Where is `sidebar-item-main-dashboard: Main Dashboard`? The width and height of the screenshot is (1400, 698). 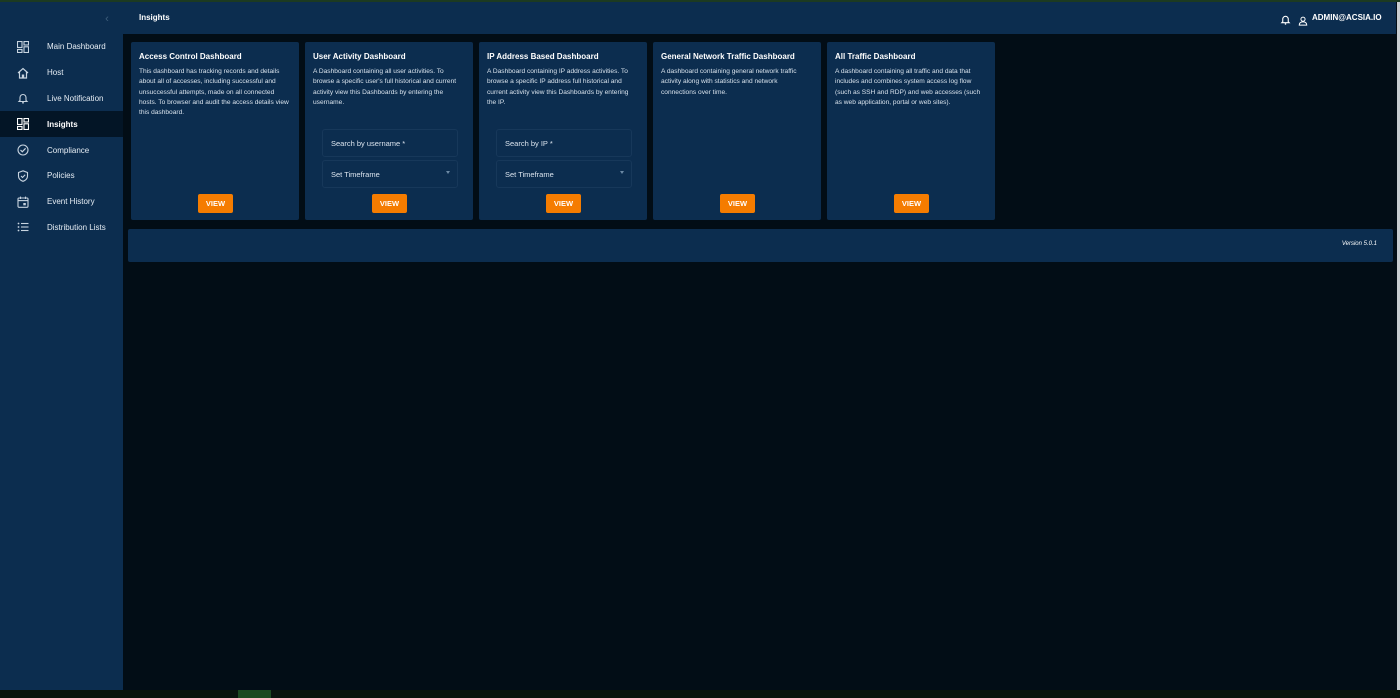 sidebar-item-main-dashboard: Main Dashboard is located at coordinates (61, 47).